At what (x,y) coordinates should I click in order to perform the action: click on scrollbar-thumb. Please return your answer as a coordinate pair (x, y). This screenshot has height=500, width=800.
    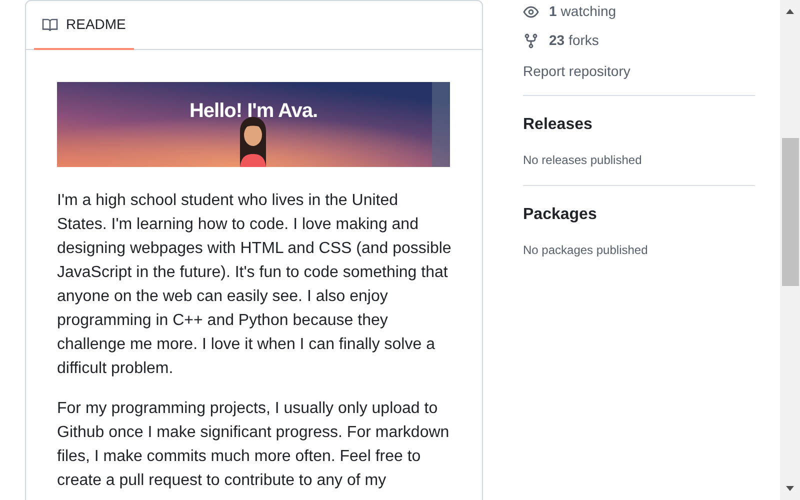
    Looking at the image, I should click on (790, 212).